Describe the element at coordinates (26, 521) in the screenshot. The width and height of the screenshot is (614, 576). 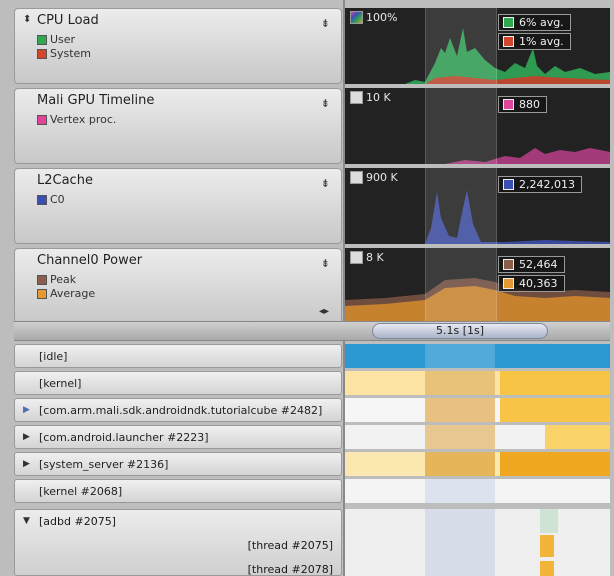
I see `collapse-triangle-icon: ▼` at that location.